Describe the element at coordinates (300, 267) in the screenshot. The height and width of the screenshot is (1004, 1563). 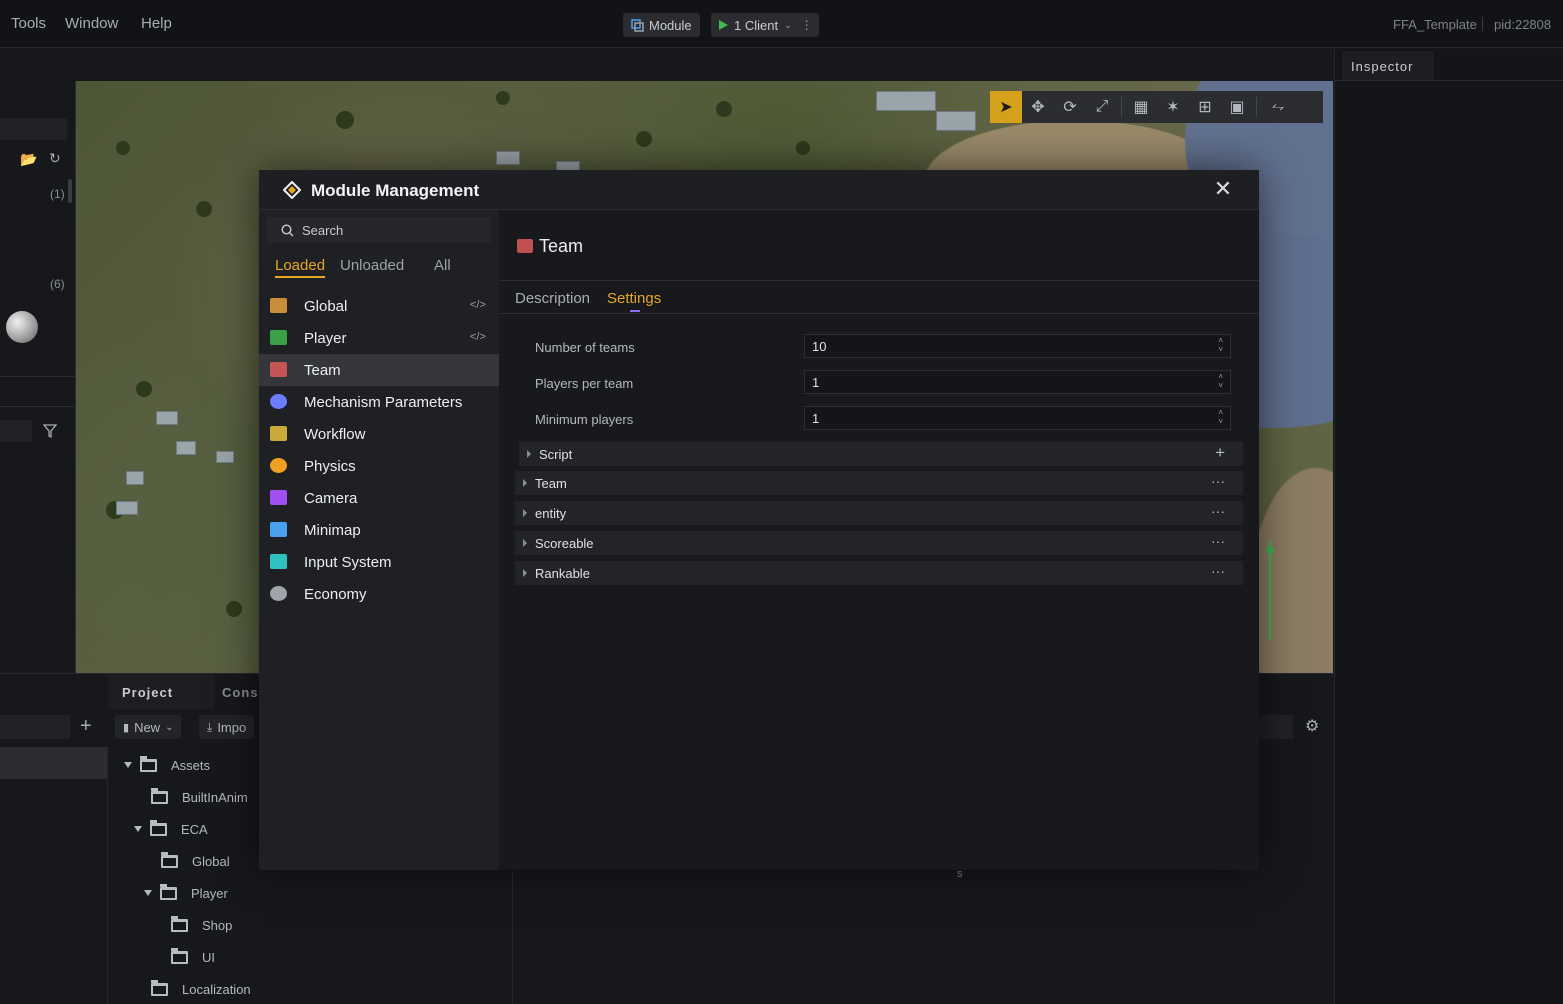
I see `filter-tab-loaded: Loaded` at that location.